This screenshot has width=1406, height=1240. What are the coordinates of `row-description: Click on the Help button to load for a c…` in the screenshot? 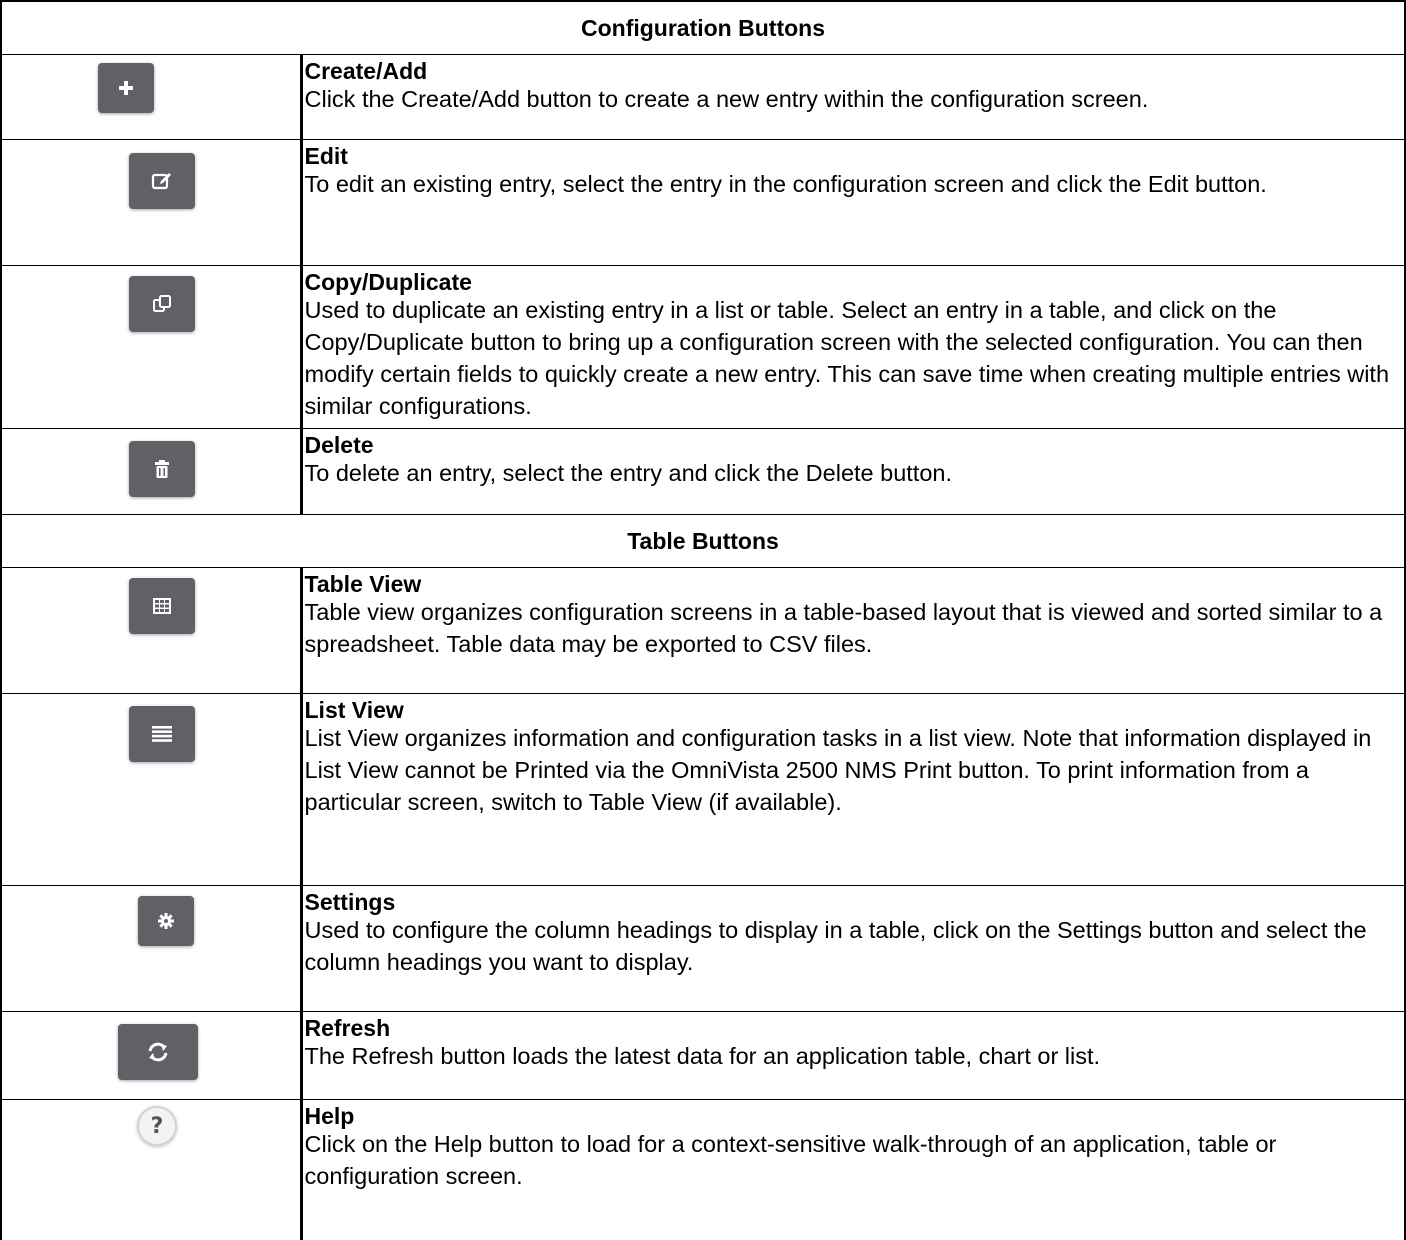 It's located at (790, 1160).